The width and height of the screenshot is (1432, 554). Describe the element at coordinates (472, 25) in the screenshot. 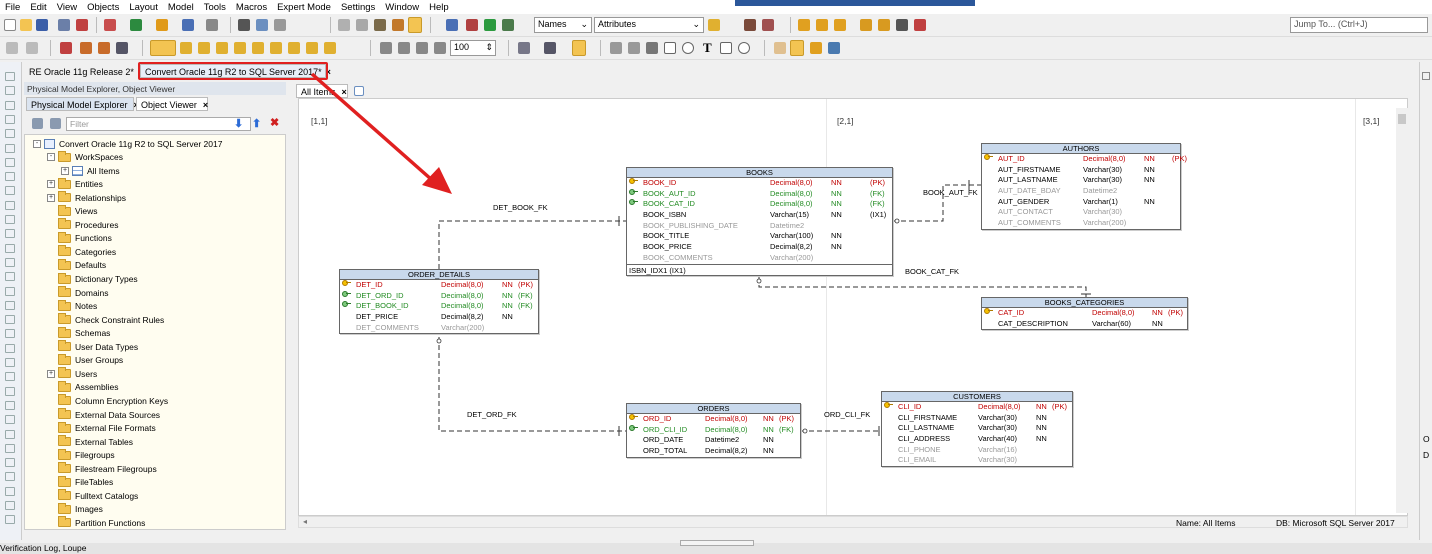

I see `validate-icon` at that location.